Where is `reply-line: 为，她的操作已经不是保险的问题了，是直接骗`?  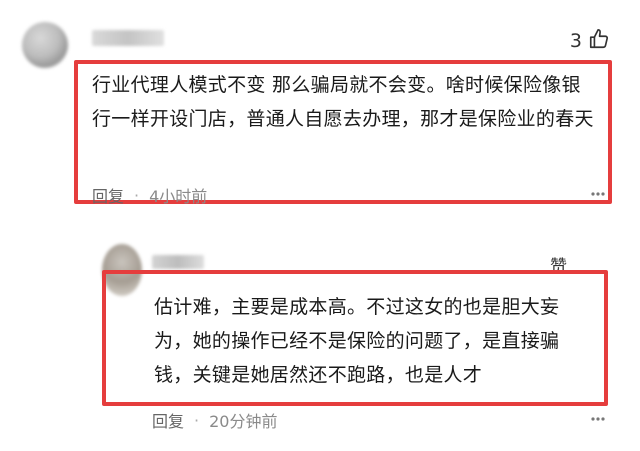 reply-line: 为，她的操作已经不是保险的问题了，是直接骗 is located at coordinates (357, 341).